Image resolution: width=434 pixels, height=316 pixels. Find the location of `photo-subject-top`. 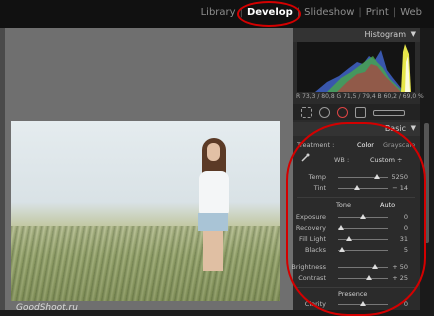

photo-subject-top is located at coordinates (214, 193).